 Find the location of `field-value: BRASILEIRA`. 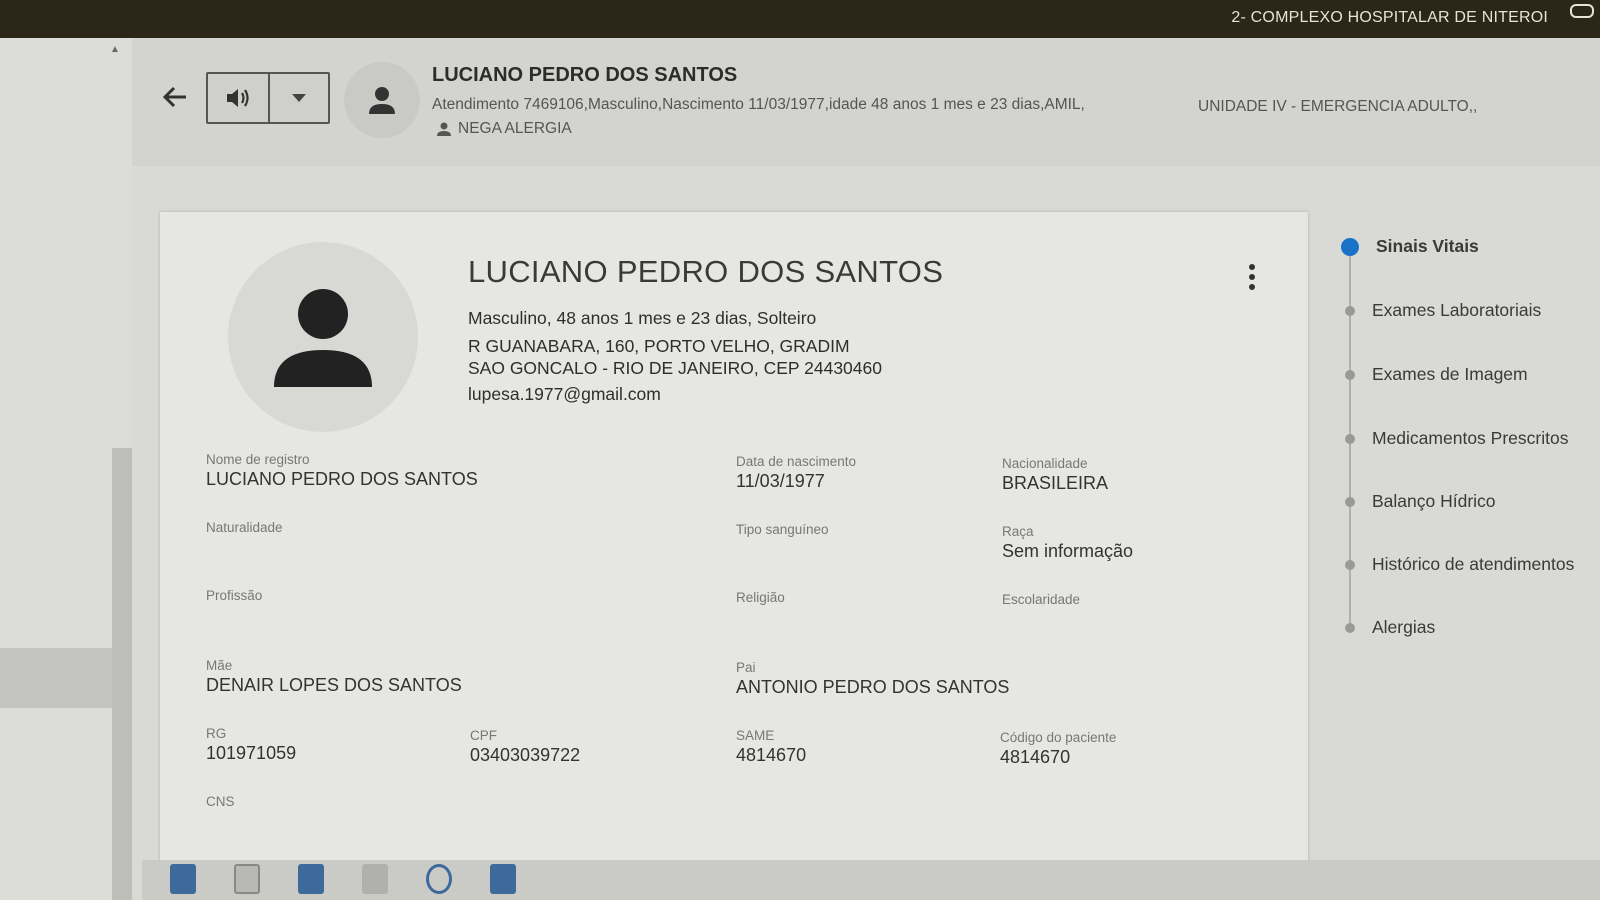

field-value: BRASILEIRA is located at coordinates (1055, 483).